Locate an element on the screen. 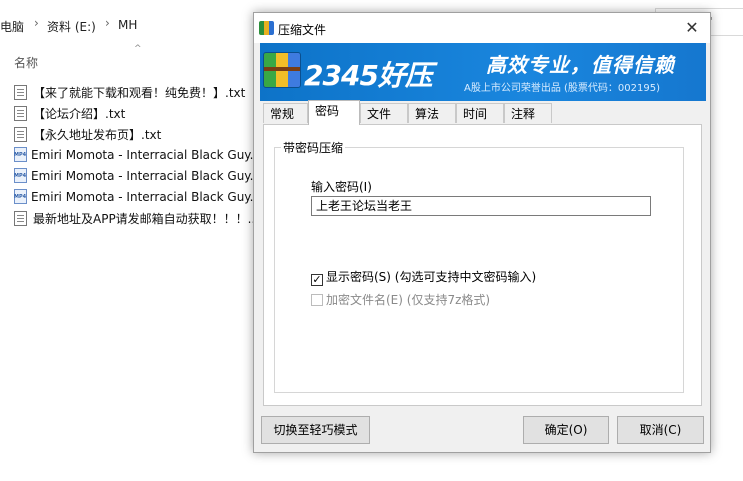 This screenshot has height=481, width=743. close-button: ✕ is located at coordinates (692, 28).